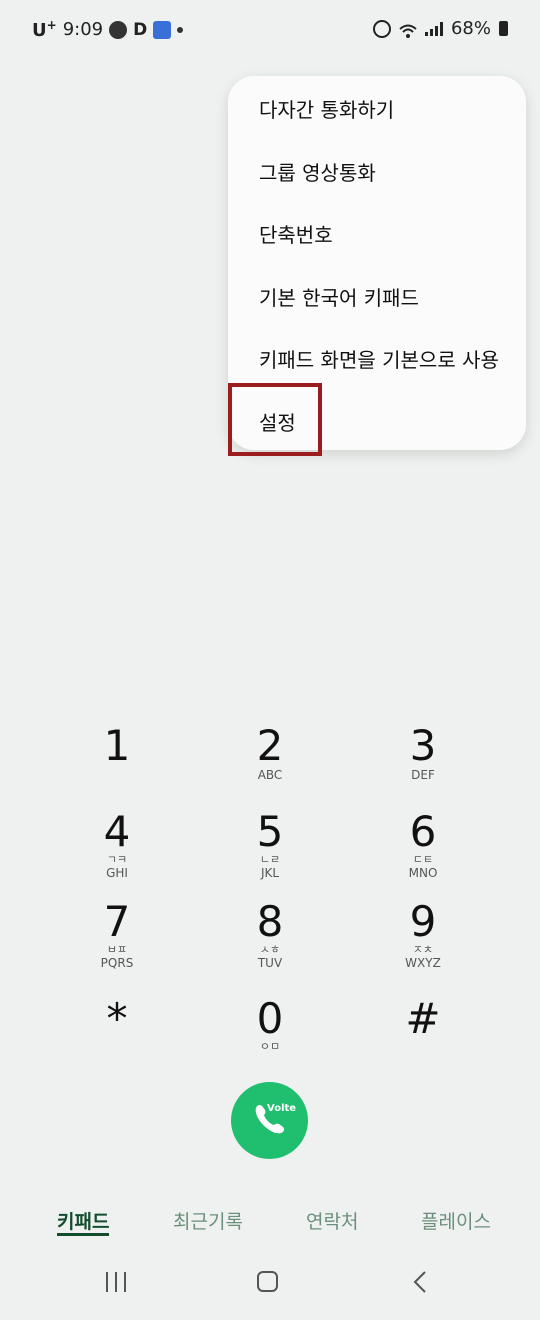 The height and width of the screenshot is (1320, 540). Describe the element at coordinates (423, 873) in the screenshot. I see `key-letters: MNO` at that location.